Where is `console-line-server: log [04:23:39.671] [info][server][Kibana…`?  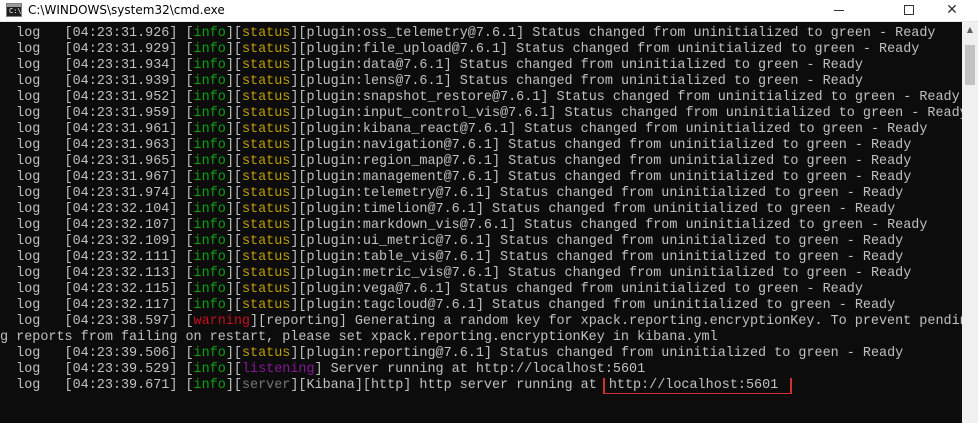
console-line-server: log [04:23:39.671] [info][server][Kibana… is located at coordinates (481, 386).